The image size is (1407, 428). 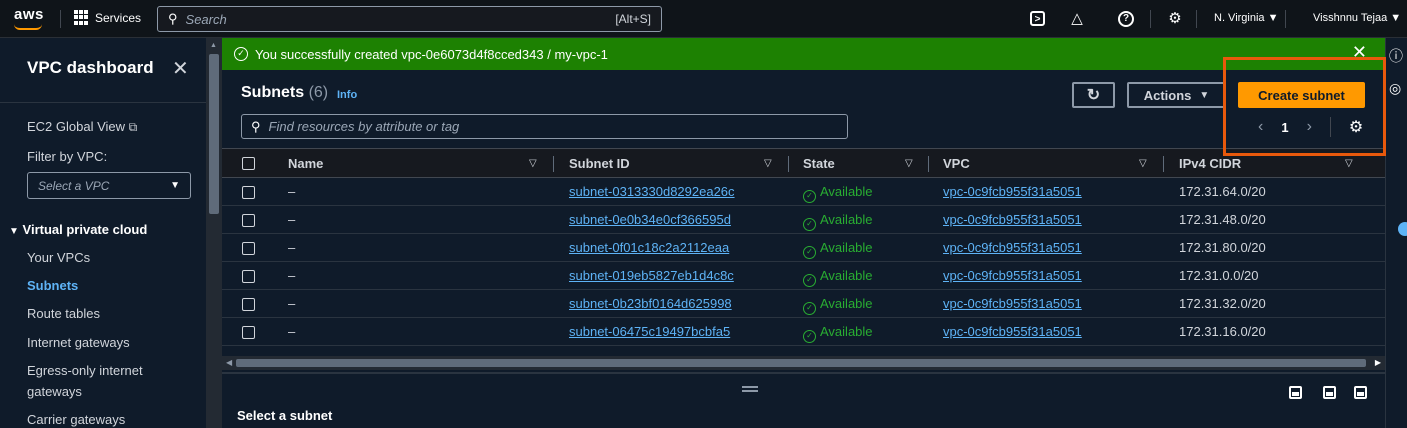 I want to click on resize-handle-icon, so click(x=750, y=389).